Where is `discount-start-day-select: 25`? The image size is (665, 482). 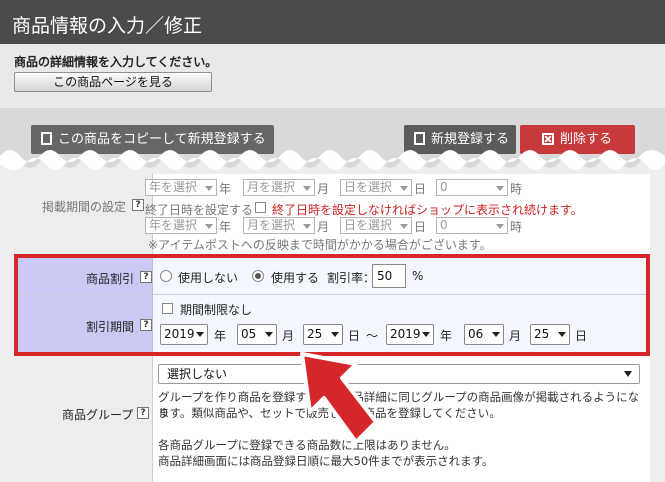 discount-start-day-select: 25 is located at coordinates (323, 334).